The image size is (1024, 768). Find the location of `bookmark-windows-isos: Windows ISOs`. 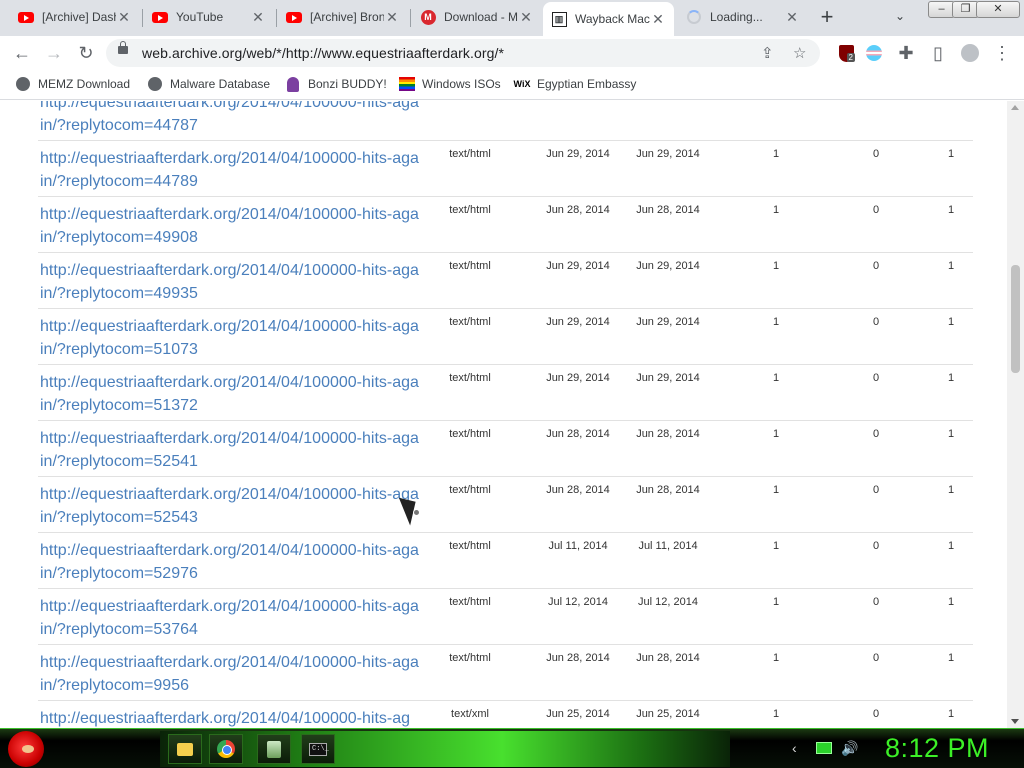

bookmark-windows-isos: Windows ISOs is located at coordinates (450, 84).